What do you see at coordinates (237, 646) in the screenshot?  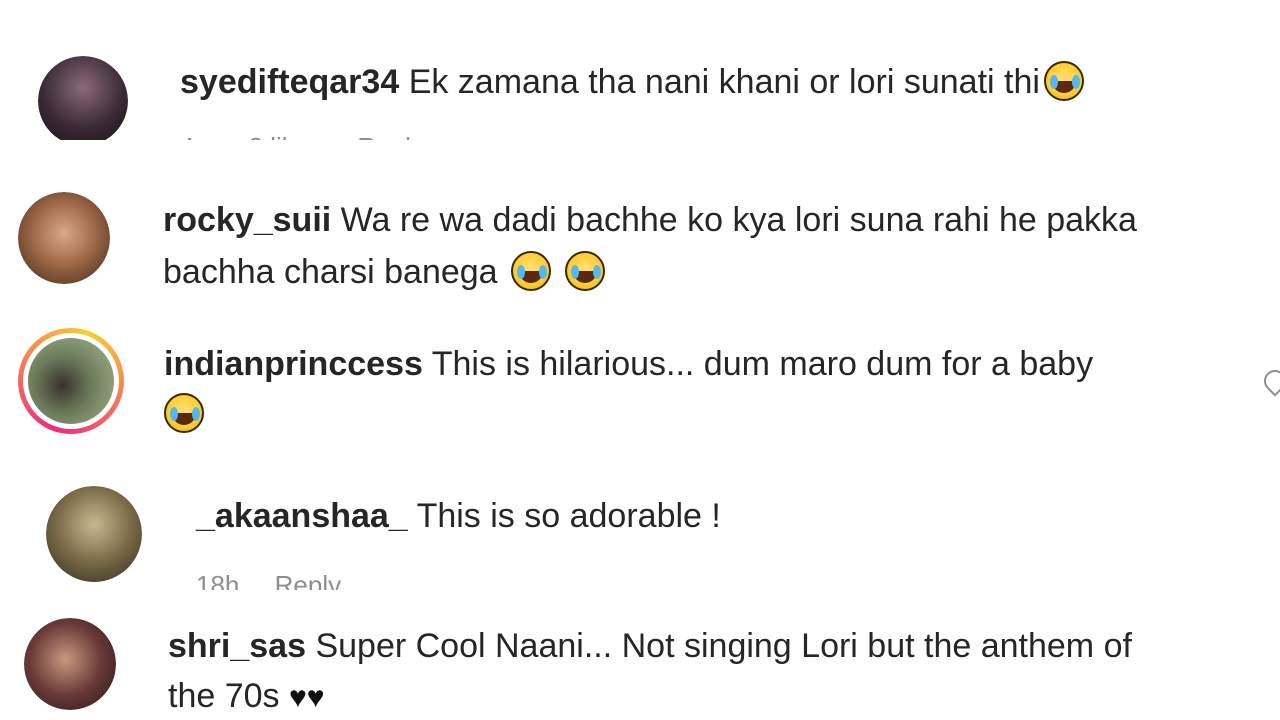 I see `comment-username: shri_sas` at bounding box center [237, 646].